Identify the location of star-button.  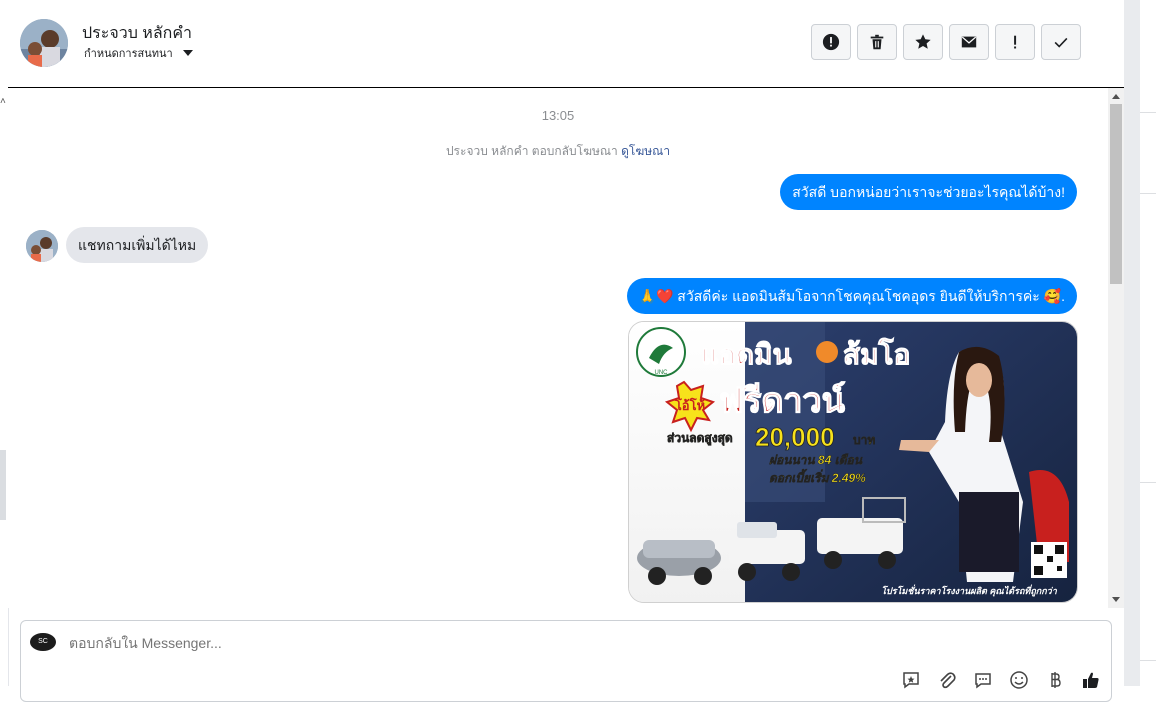
(923, 42).